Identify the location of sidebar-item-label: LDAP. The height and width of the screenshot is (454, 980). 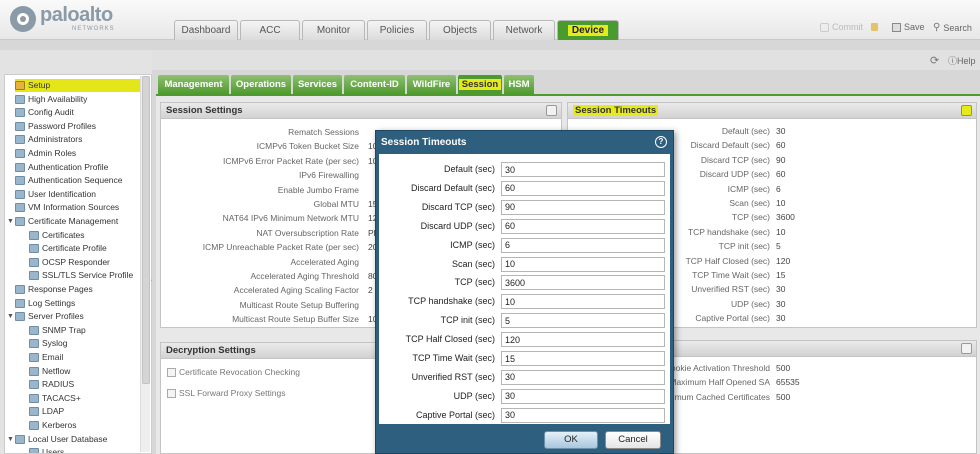
(53, 411).